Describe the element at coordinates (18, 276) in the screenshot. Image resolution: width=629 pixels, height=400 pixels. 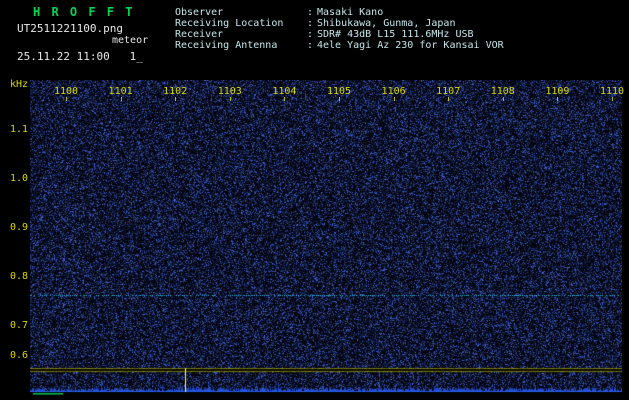
I see `y-tick-label-0.8: 0.8` at that location.